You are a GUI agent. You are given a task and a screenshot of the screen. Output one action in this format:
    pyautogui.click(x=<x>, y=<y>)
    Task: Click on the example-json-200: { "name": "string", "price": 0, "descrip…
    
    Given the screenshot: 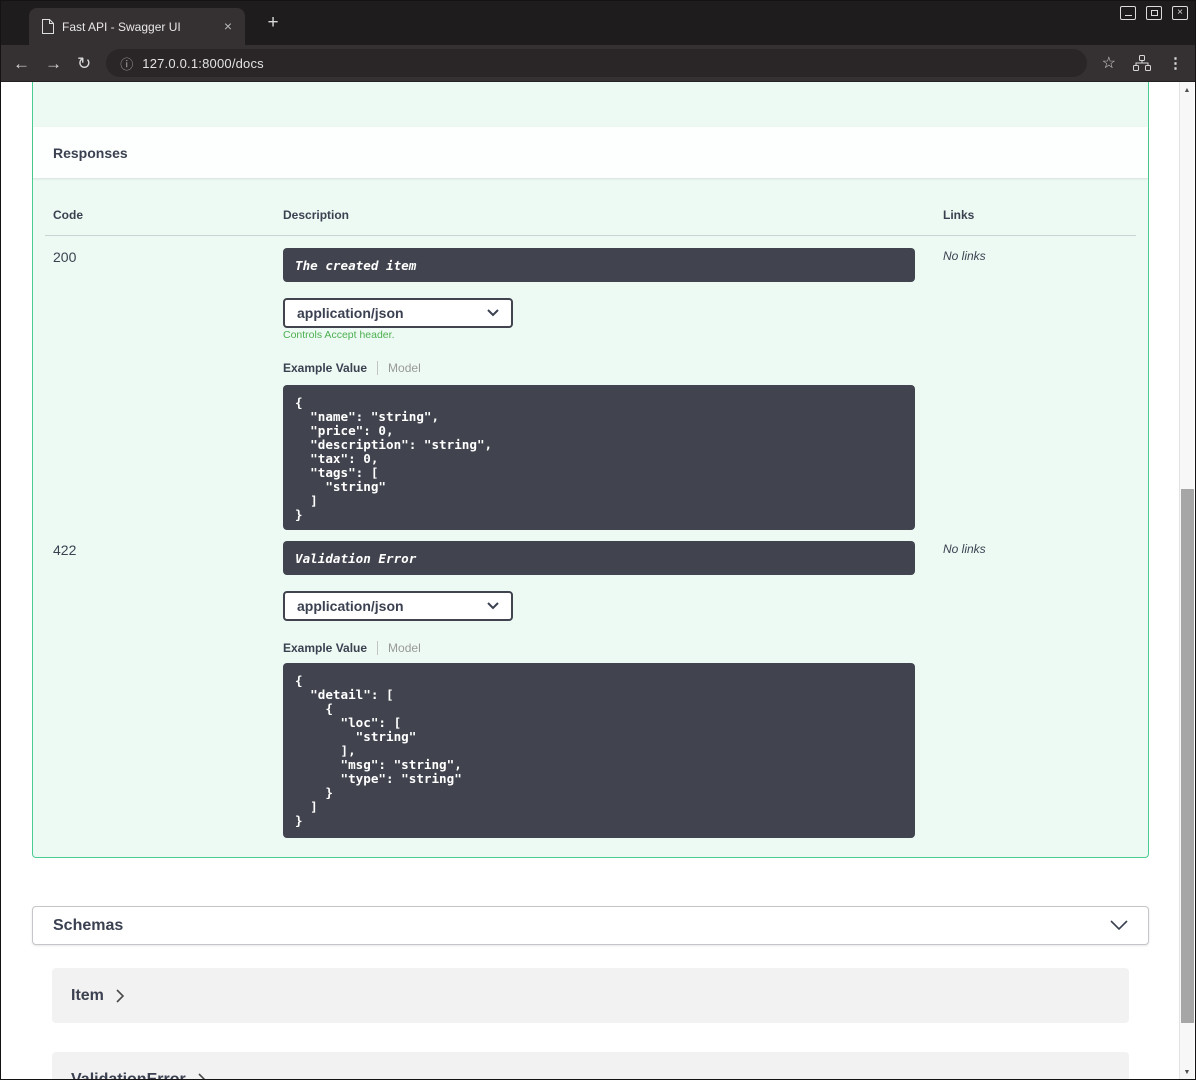 What is the action you would take?
    pyautogui.click(x=599, y=457)
    